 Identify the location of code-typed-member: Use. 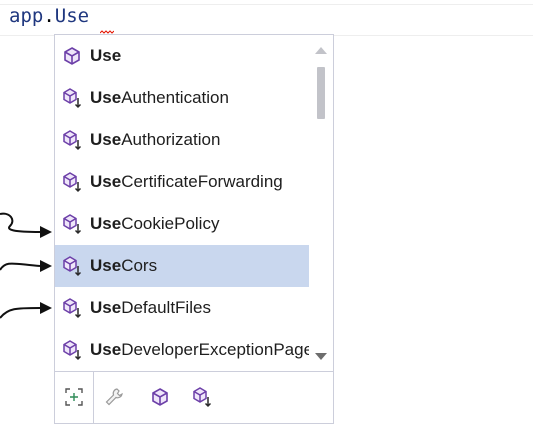
(72, 16).